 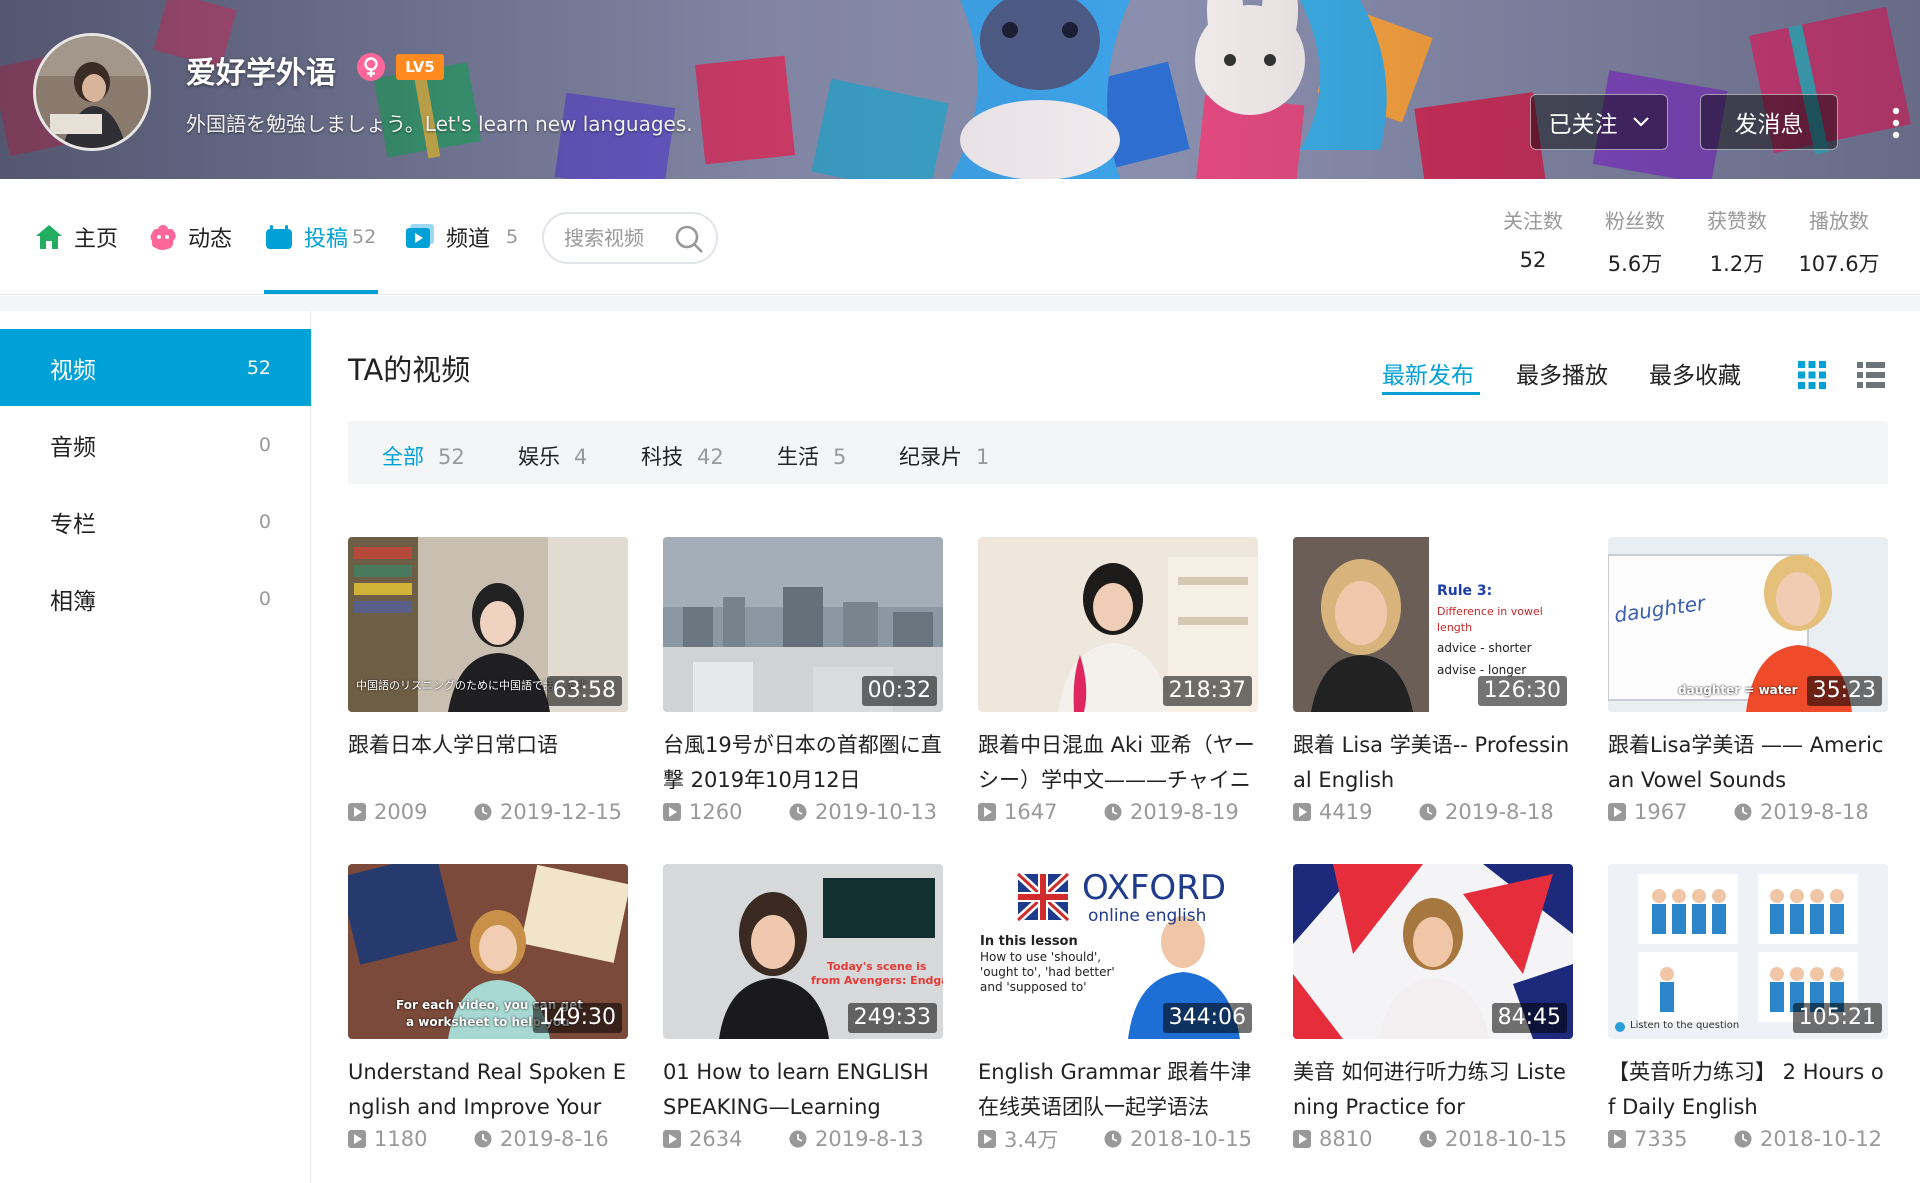 What do you see at coordinates (1871, 375) in the screenshot?
I see `list-view-icon` at bounding box center [1871, 375].